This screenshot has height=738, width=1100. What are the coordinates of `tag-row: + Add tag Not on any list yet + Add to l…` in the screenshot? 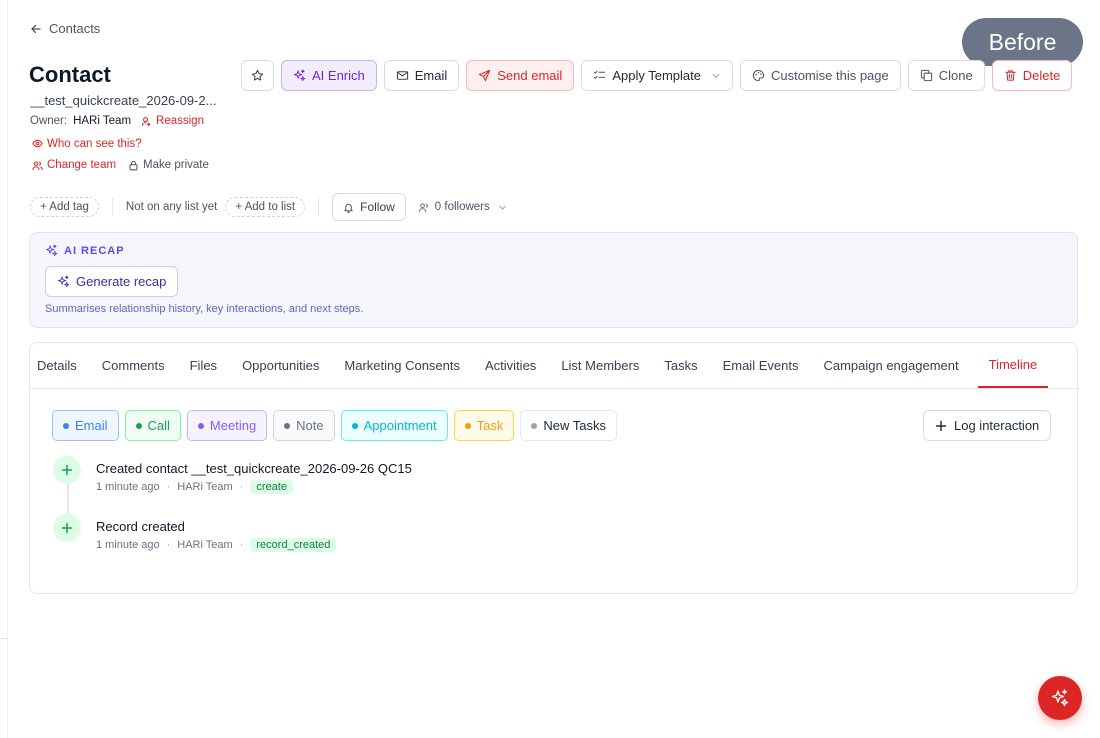 It's located at (268, 207).